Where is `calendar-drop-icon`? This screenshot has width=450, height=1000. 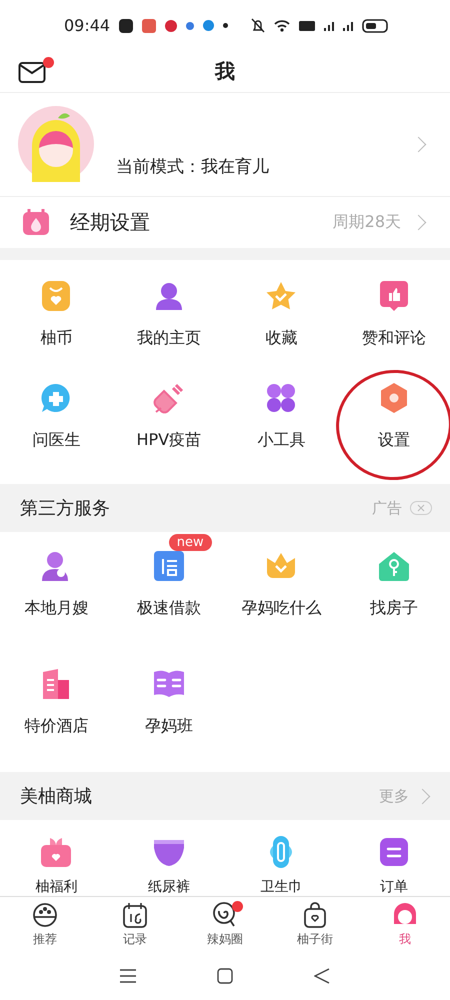 calendar-drop-icon is located at coordinates (36, 222).